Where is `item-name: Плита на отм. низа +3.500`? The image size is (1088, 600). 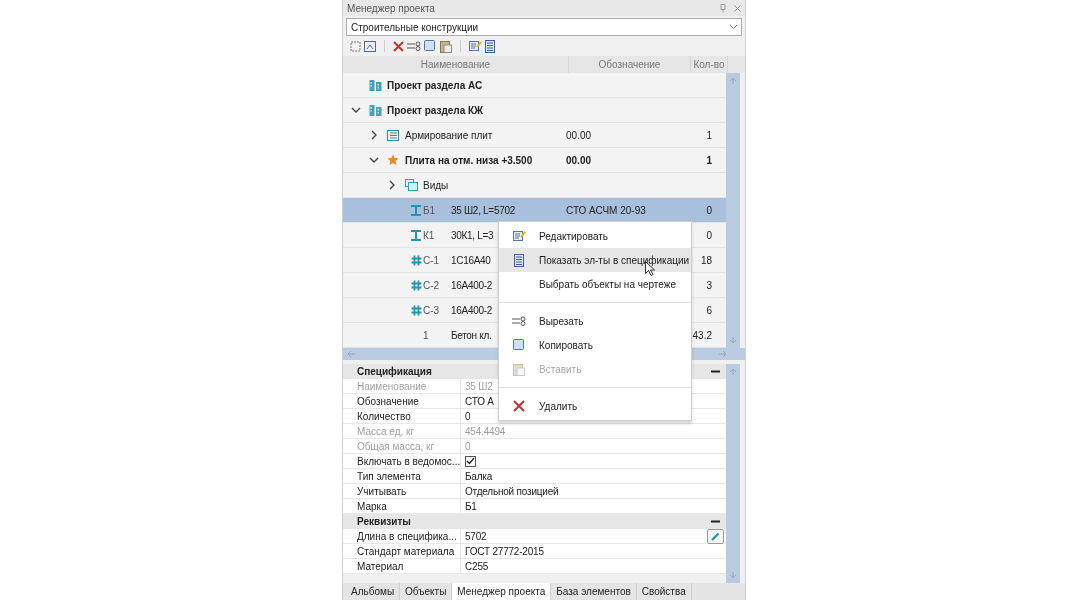 item-name: Плита на отм. низа +3.500 is located at coordinates (469, 160).